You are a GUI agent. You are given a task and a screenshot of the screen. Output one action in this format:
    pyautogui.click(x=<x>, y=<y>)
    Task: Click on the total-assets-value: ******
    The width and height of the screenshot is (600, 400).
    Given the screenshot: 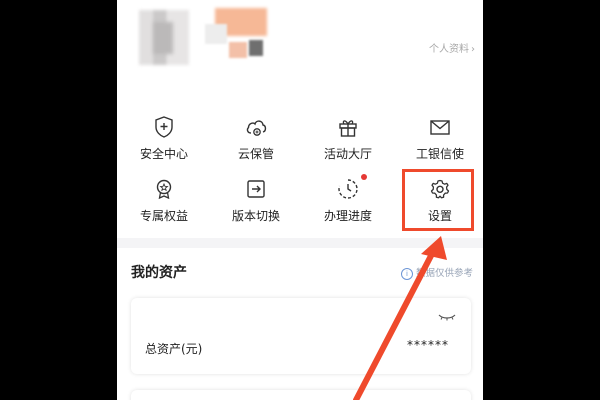 What is the action you would take?
    pyautogui.click(x=428, y=345)
    